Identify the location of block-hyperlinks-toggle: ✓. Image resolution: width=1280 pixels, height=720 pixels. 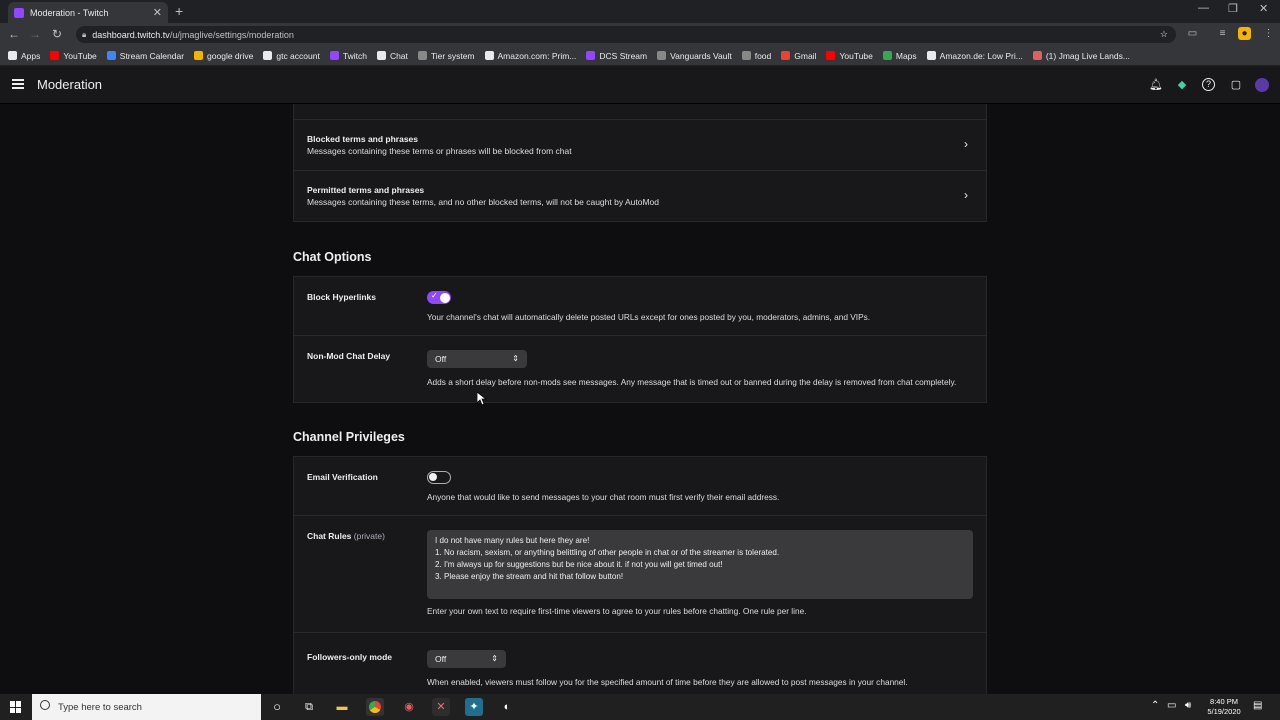
(439, 297).